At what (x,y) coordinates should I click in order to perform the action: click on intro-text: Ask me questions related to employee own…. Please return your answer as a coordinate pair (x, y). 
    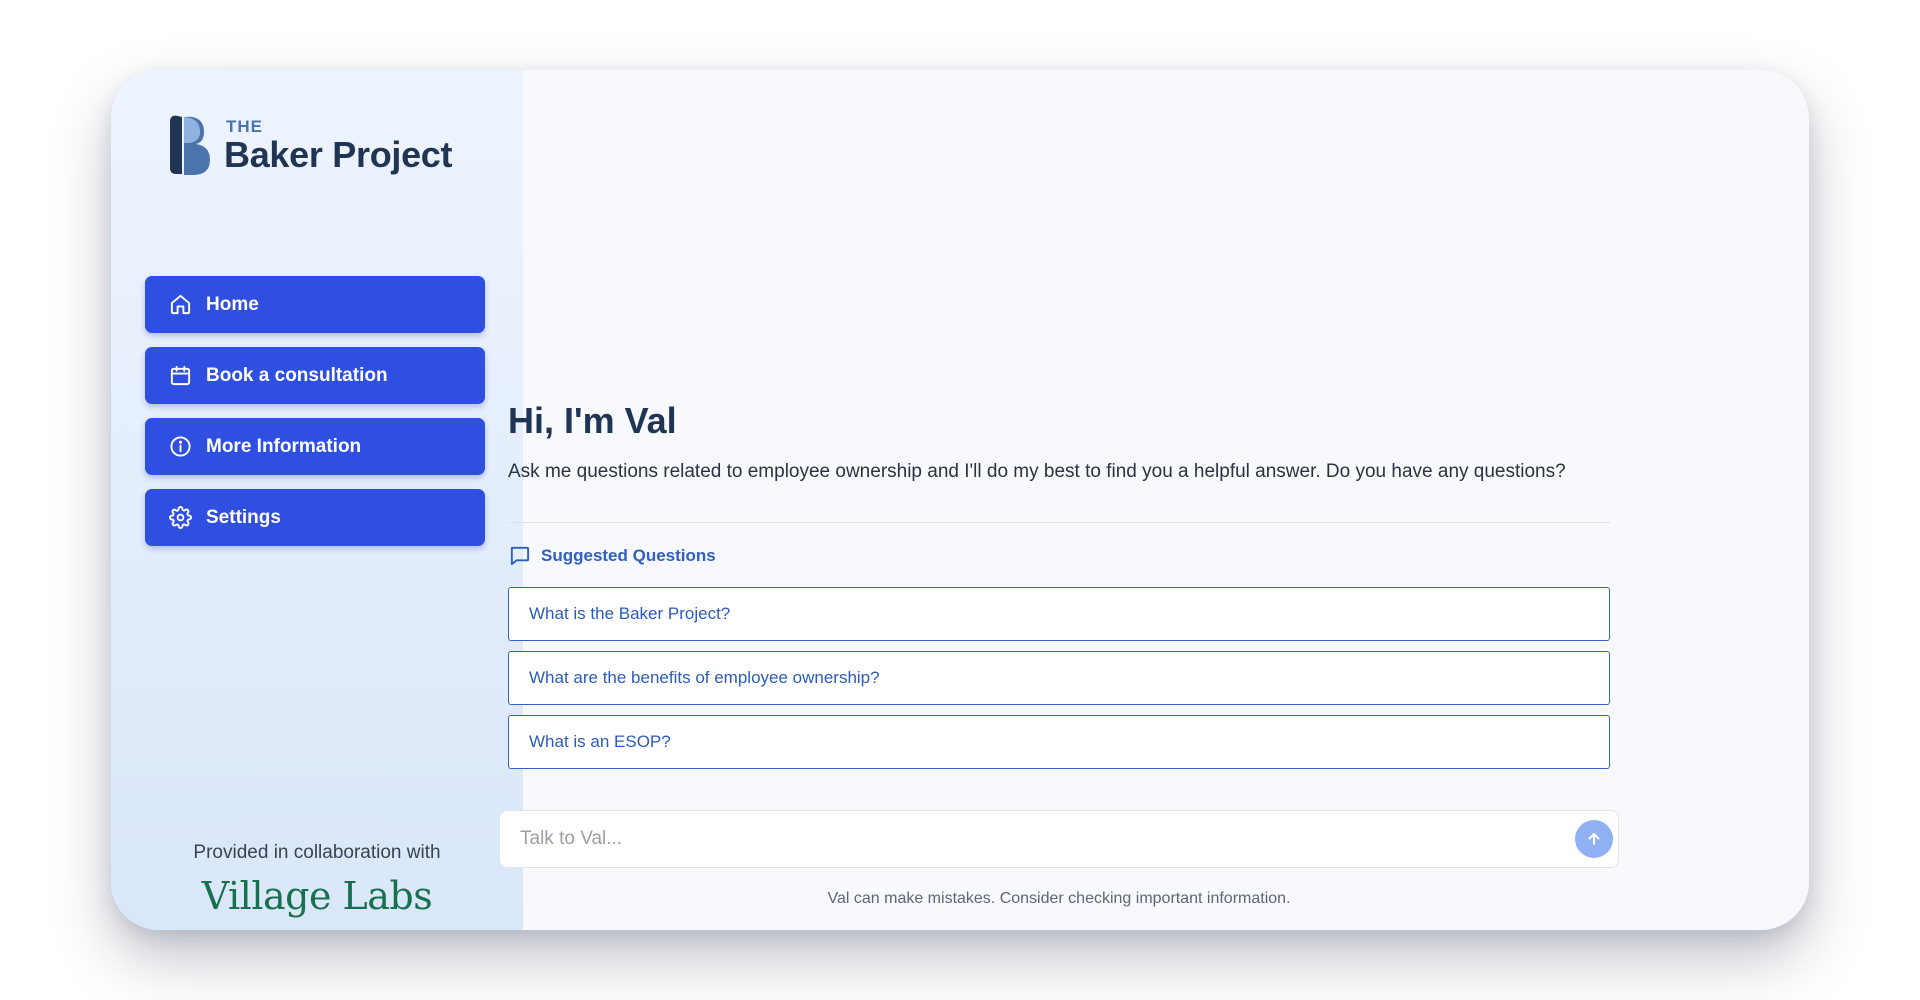
    Looking at the image, I should click on (1037, 471).